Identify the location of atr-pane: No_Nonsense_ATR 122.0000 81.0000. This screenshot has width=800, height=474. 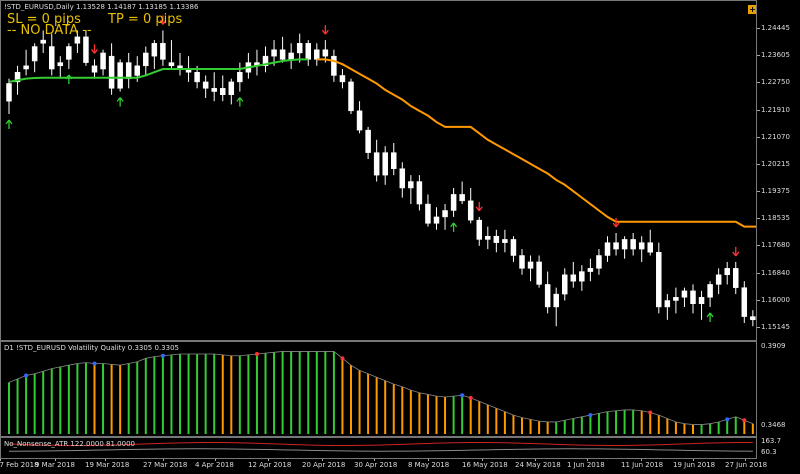
(378, 448).